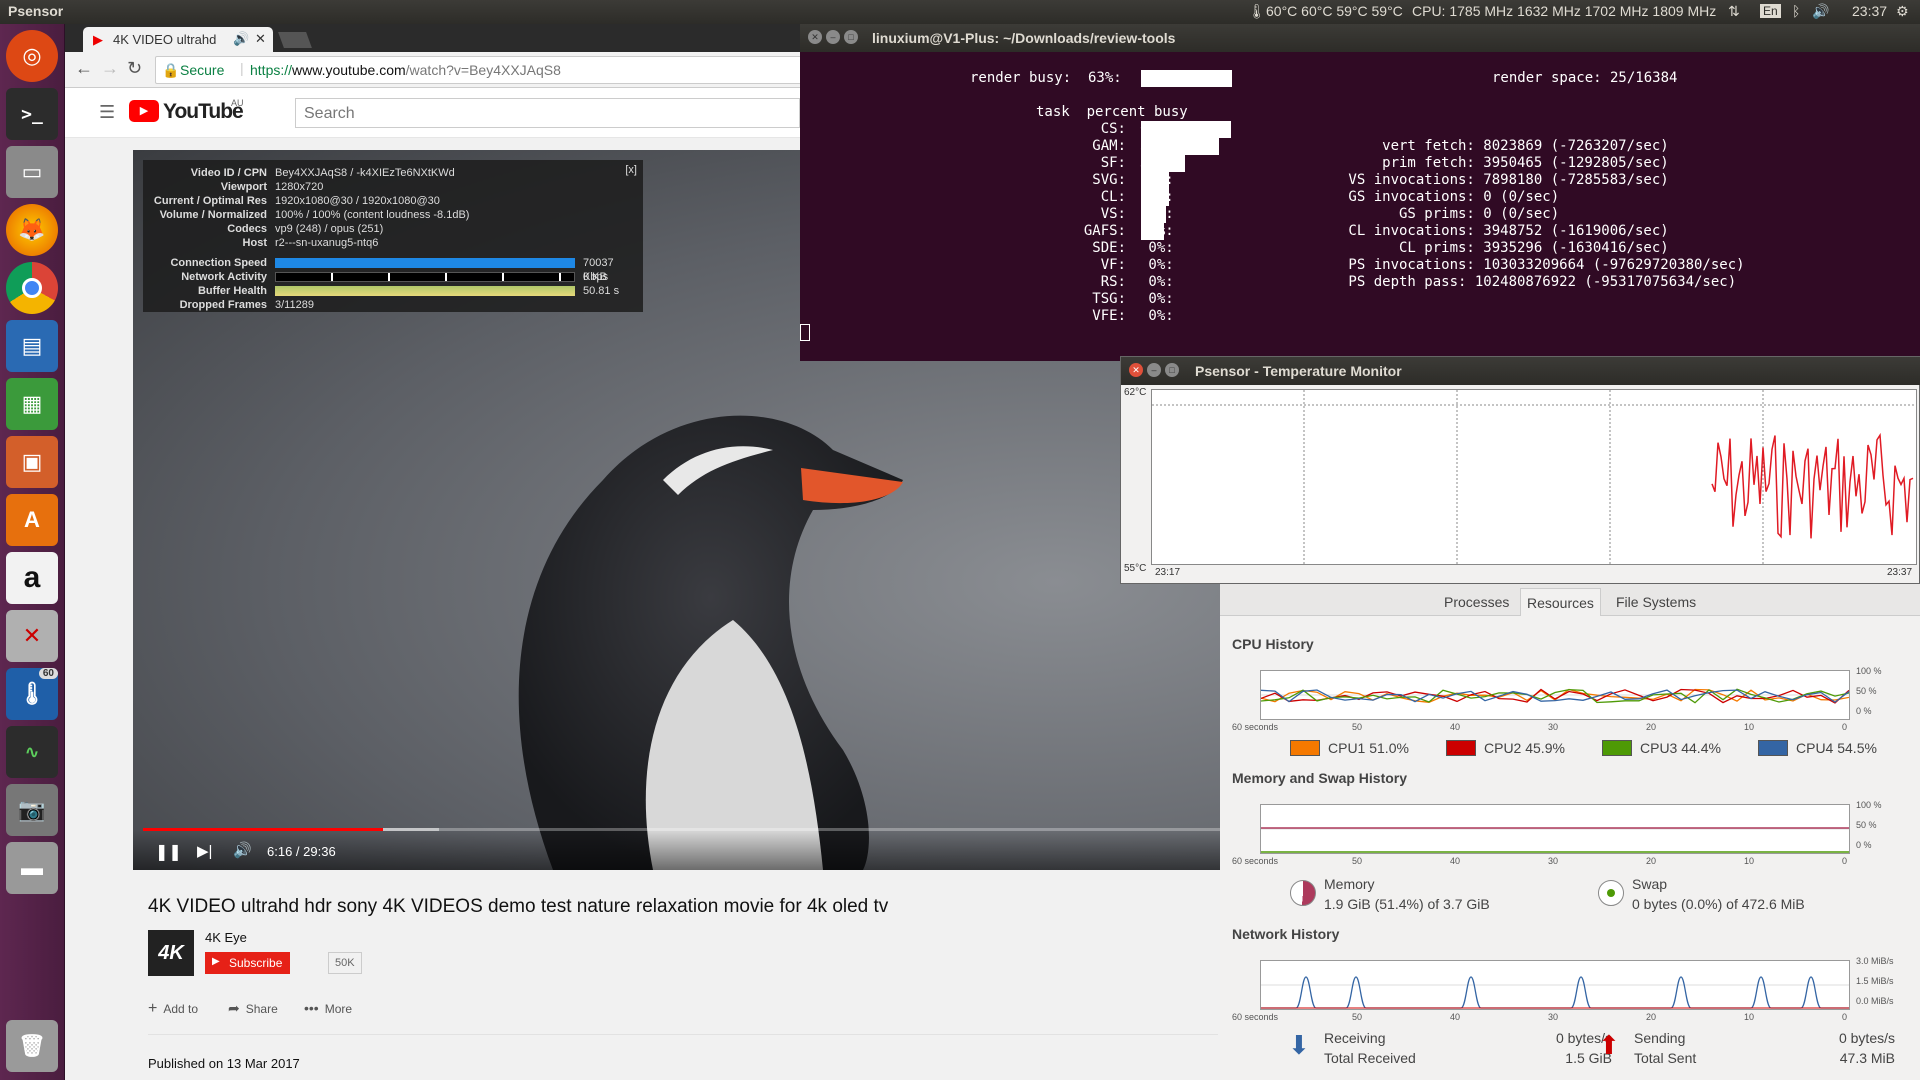 Image resolution: width=1920 pixels, height=1080 pixels. I want to click on youtube-play-icon: ▶, so click(144, 111).